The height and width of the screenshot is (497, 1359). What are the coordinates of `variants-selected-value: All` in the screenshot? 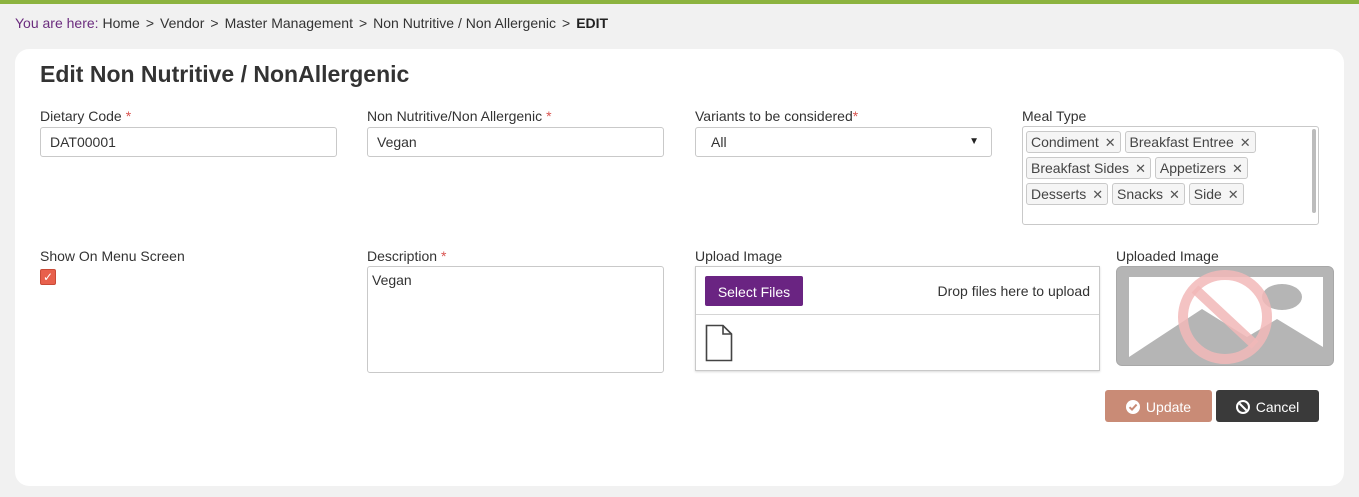 It's located at (719, 142).